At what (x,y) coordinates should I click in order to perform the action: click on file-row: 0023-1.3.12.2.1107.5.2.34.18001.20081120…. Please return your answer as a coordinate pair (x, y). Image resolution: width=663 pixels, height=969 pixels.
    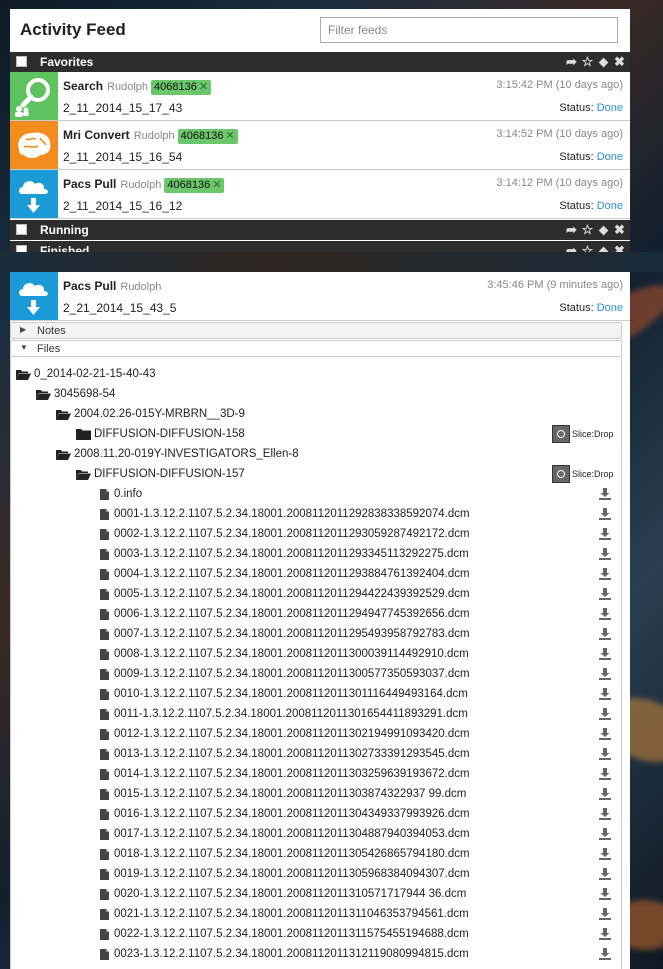
    Looking at the image, I should click on (284, 954).